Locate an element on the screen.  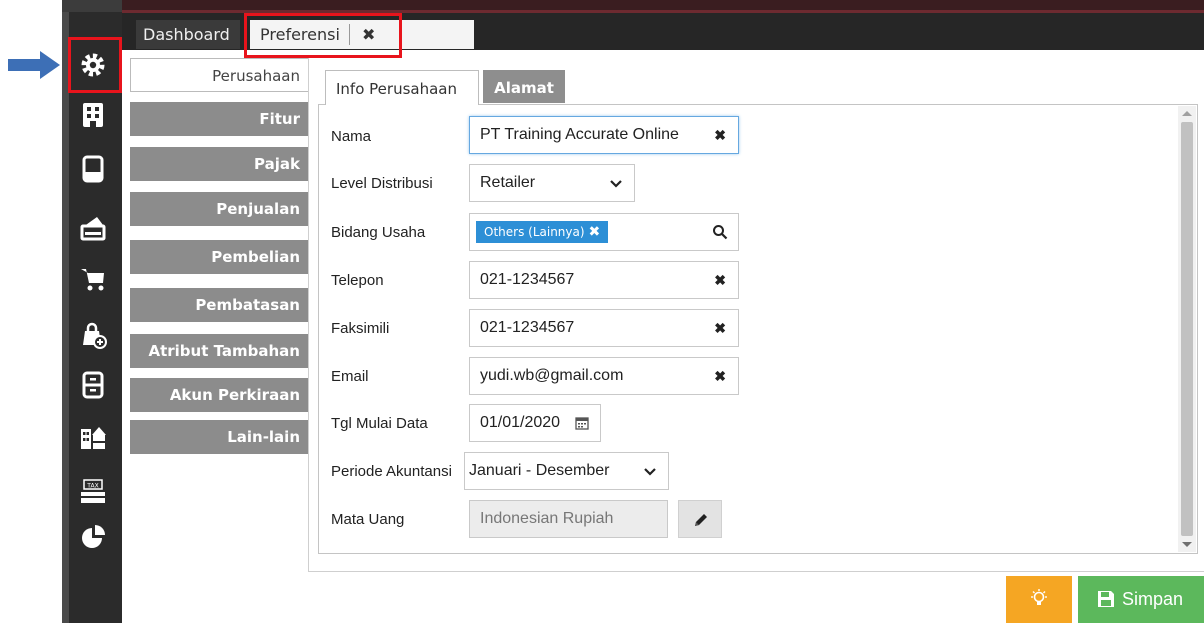
settings-highlight-box is located at coordinates (95, 65).